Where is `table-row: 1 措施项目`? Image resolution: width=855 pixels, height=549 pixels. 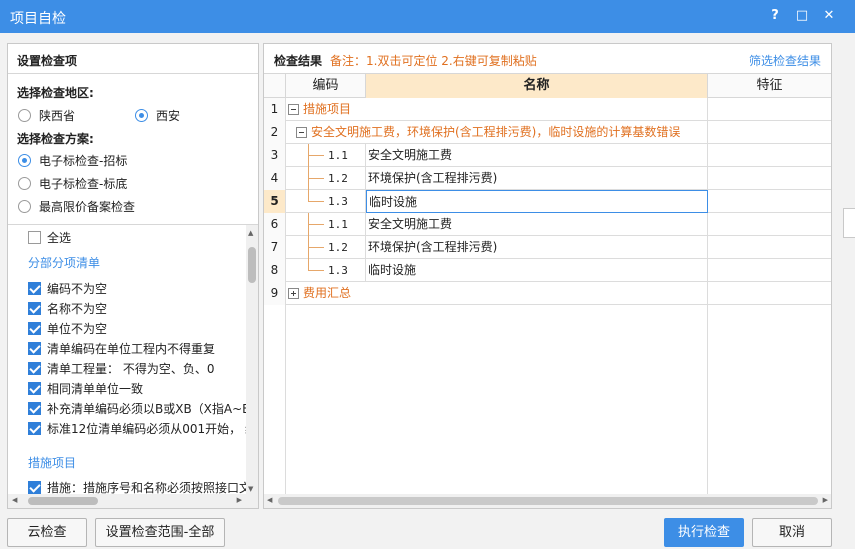 table-row: 1 措施项目 is located at coordinates (547, 109).